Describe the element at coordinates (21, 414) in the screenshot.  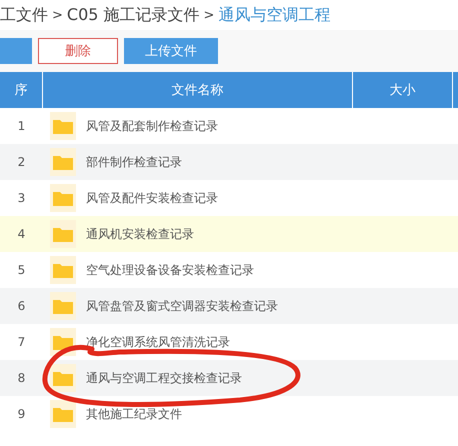
I see `row-number: 9` at that location.